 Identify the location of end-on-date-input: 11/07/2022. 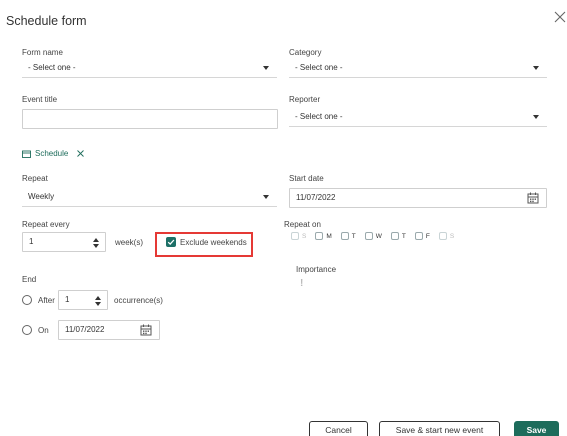
(109, 330).